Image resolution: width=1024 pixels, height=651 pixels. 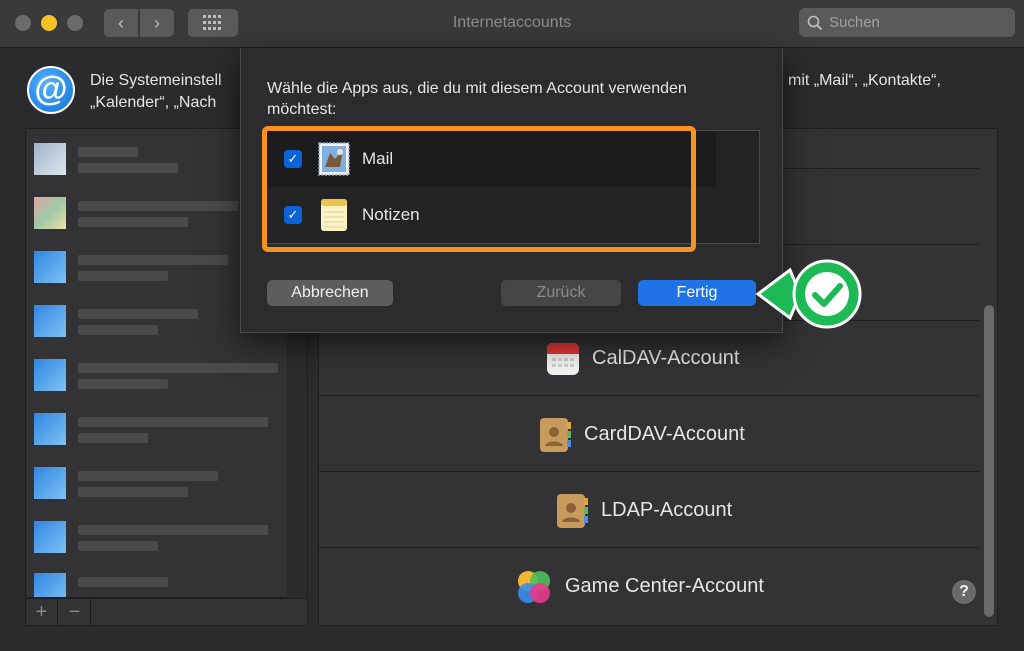 I want to click on service-row-carddav: CardDAV-Account, so click(x=649, y=434).